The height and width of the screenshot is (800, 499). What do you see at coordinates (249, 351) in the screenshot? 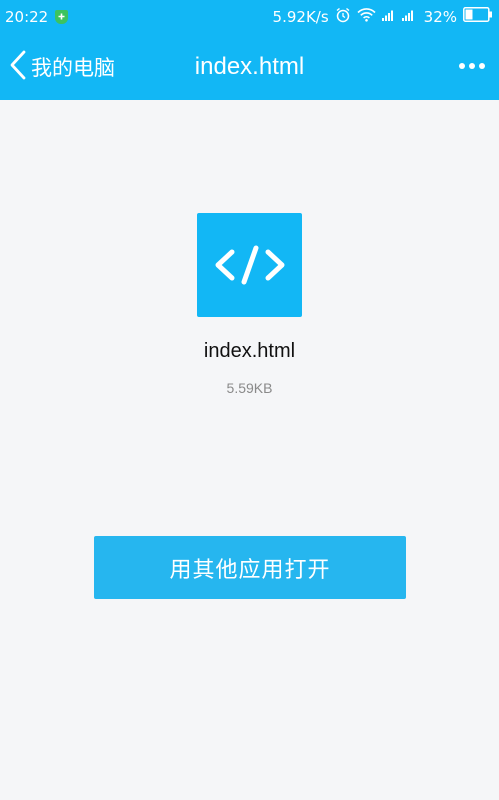
I see `file-name: index.html` at bounding box center [249, 351].